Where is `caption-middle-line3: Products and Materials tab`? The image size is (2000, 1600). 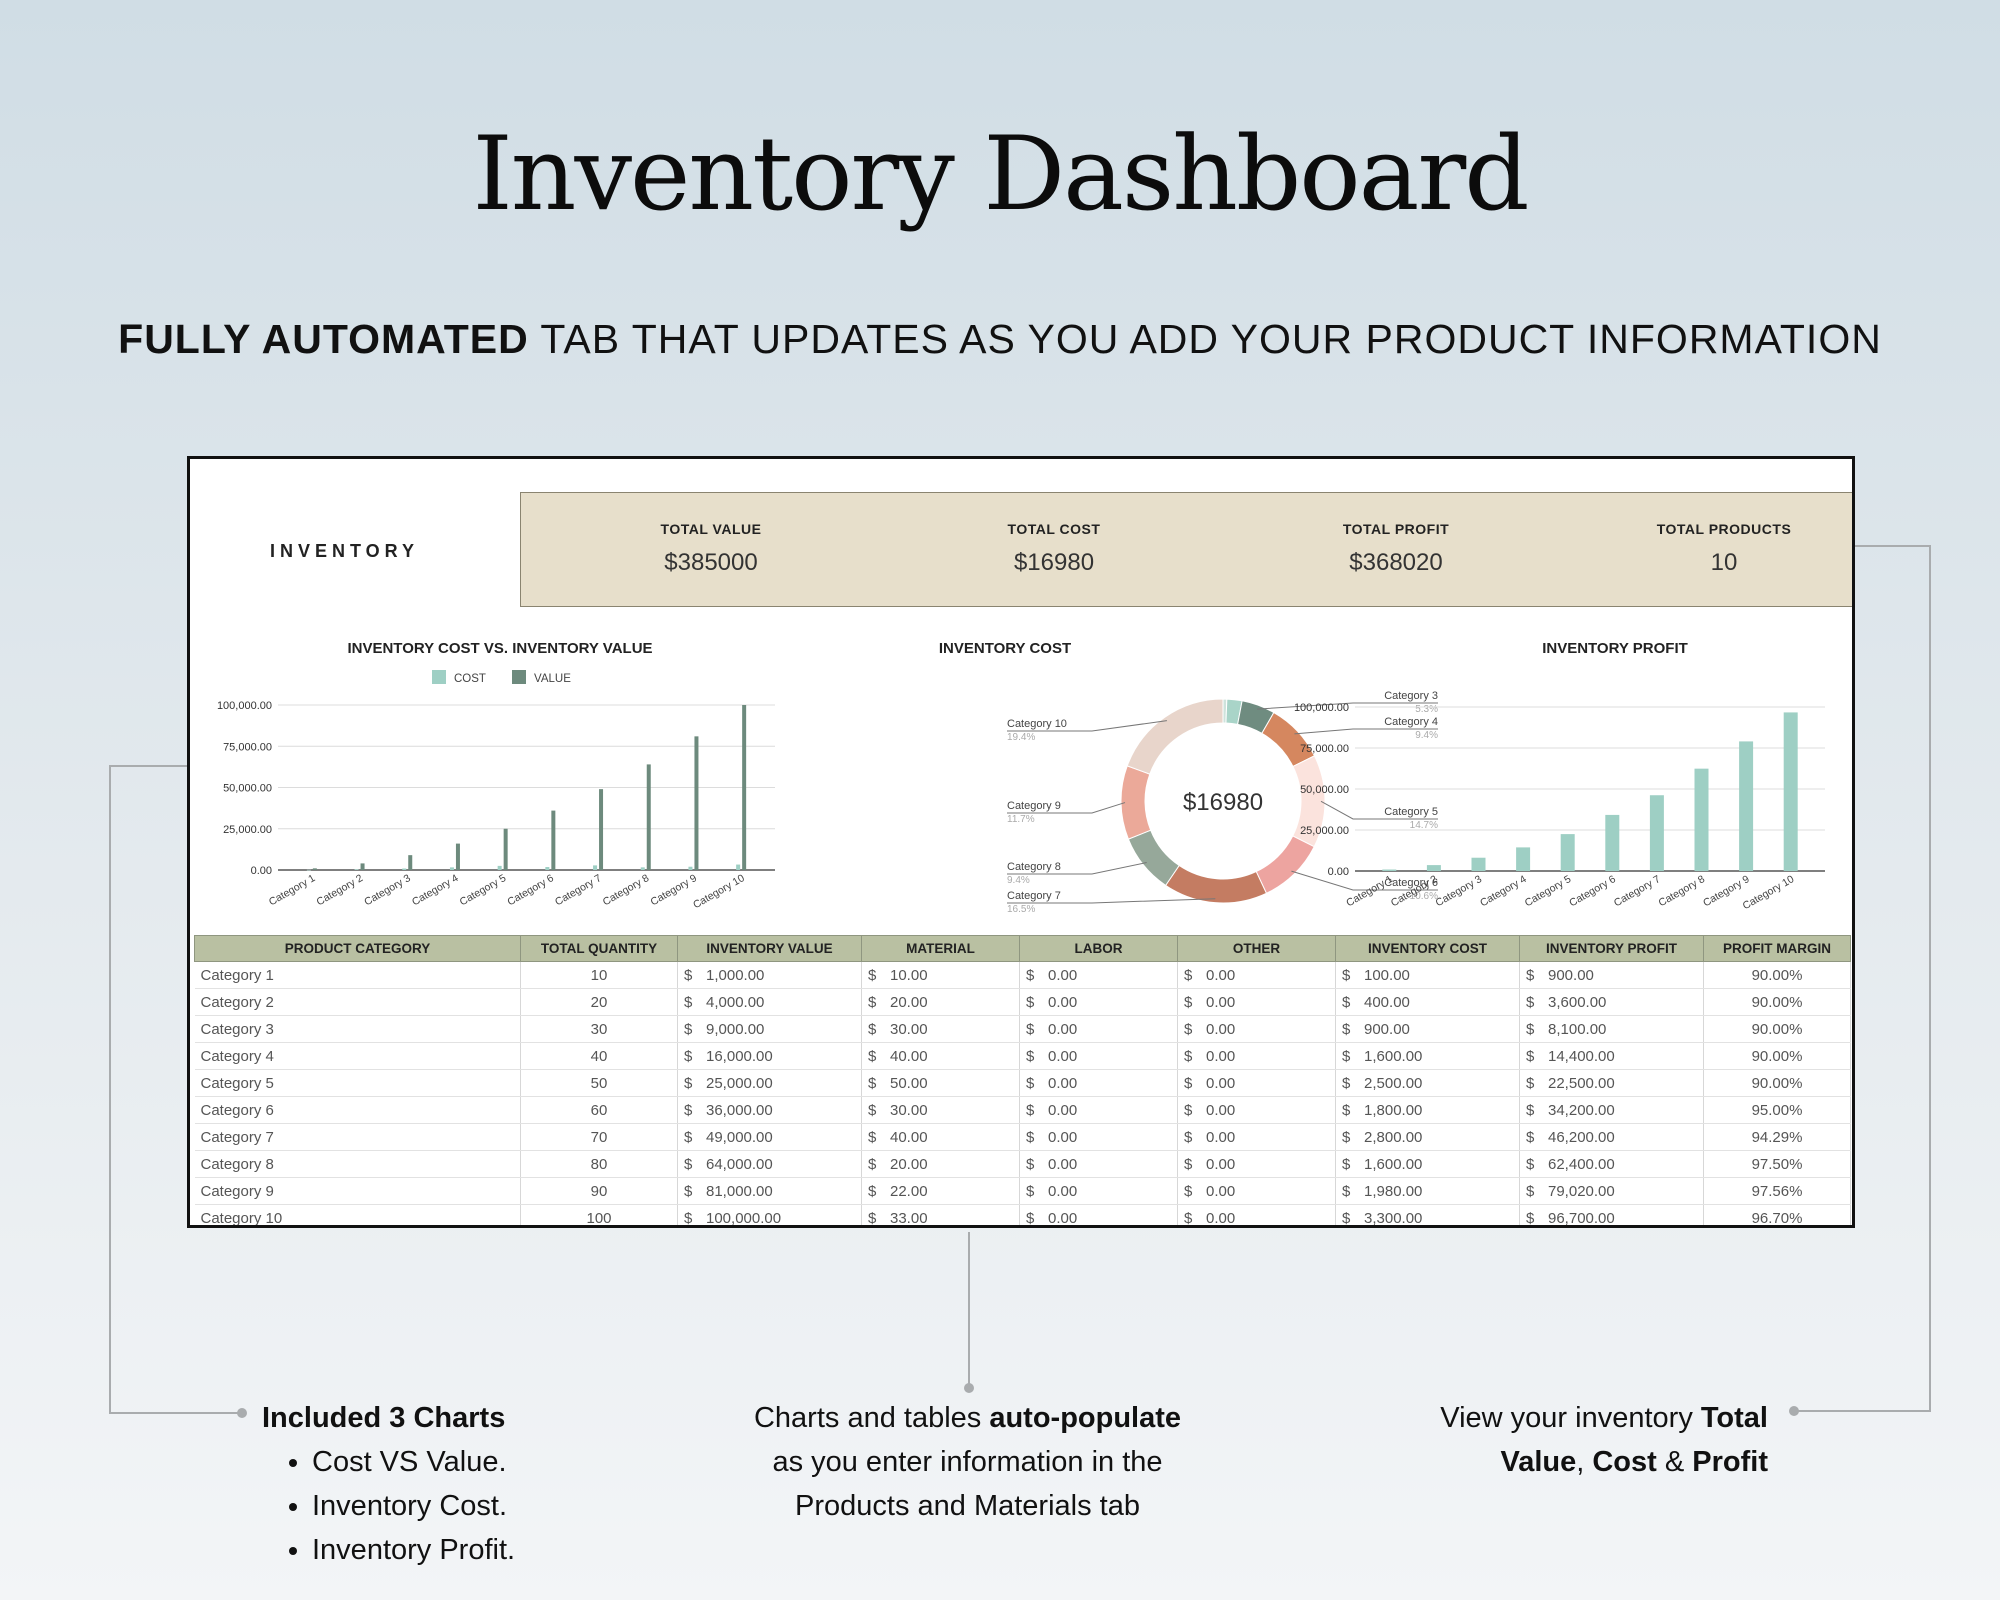
caption-middle-line3: Products and Materials tab is located at coordinates (967, 1506).